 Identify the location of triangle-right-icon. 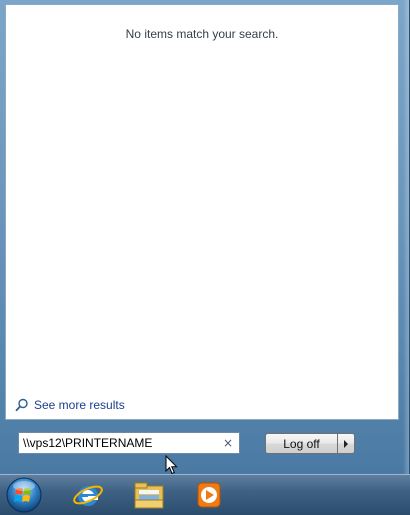
(346, 443).